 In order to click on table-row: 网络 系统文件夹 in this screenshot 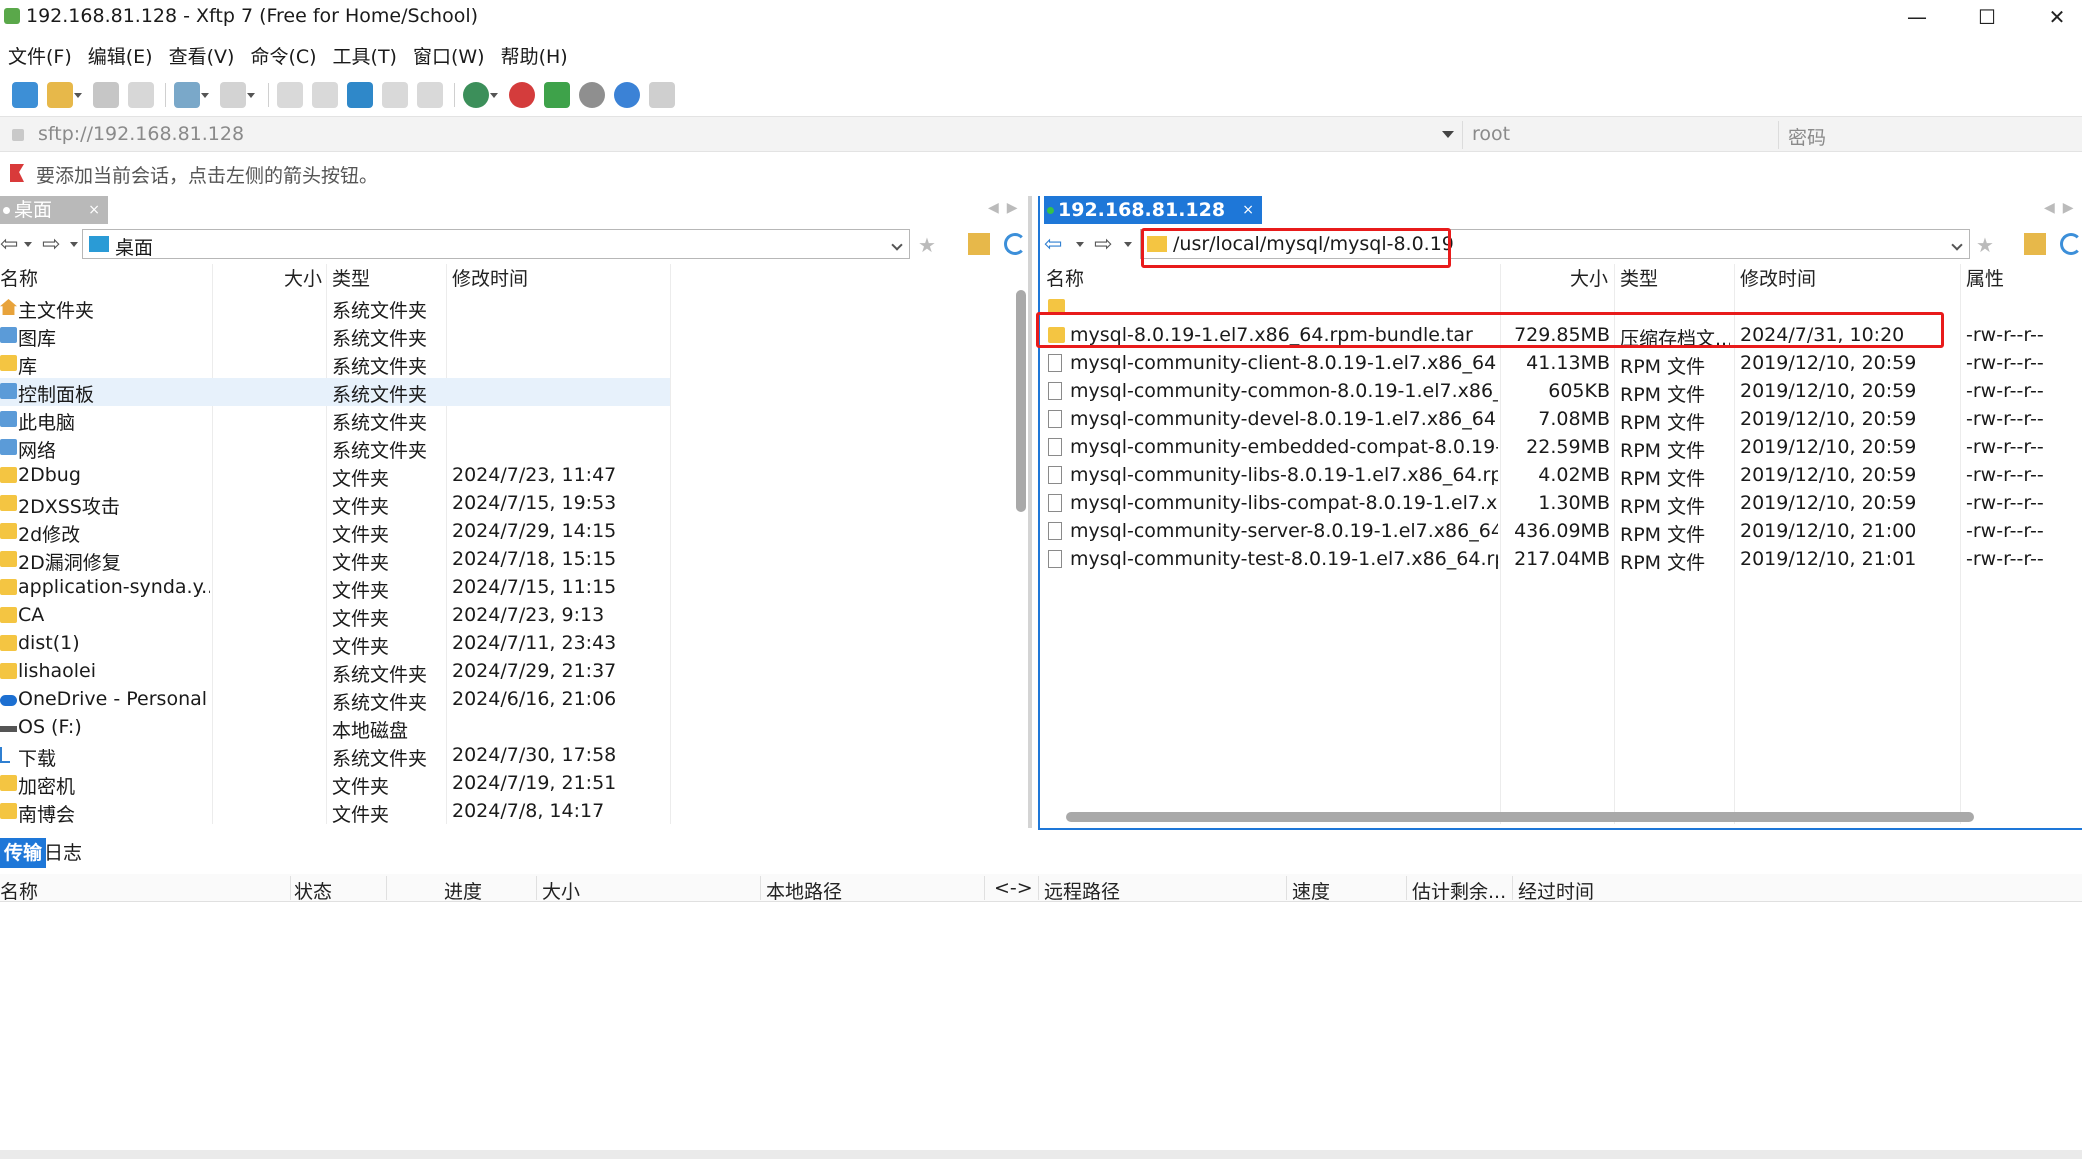, I will do `click(335, 448)`.